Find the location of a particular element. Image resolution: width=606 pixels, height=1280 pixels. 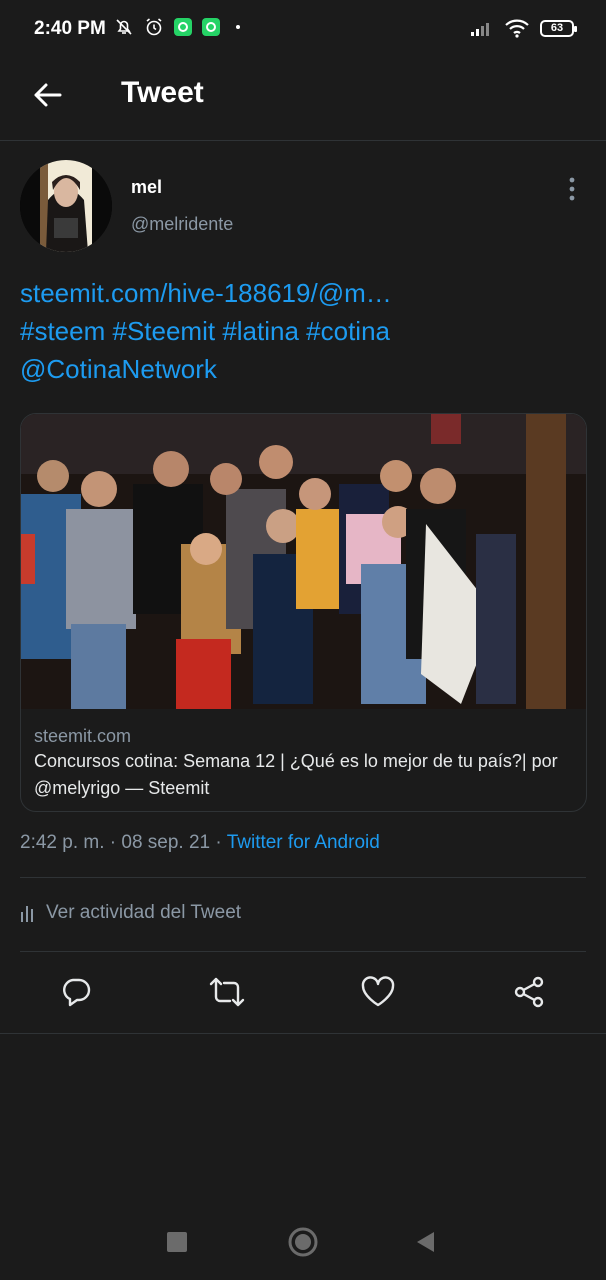

more-options-icon is located at coordinates (572, 189).